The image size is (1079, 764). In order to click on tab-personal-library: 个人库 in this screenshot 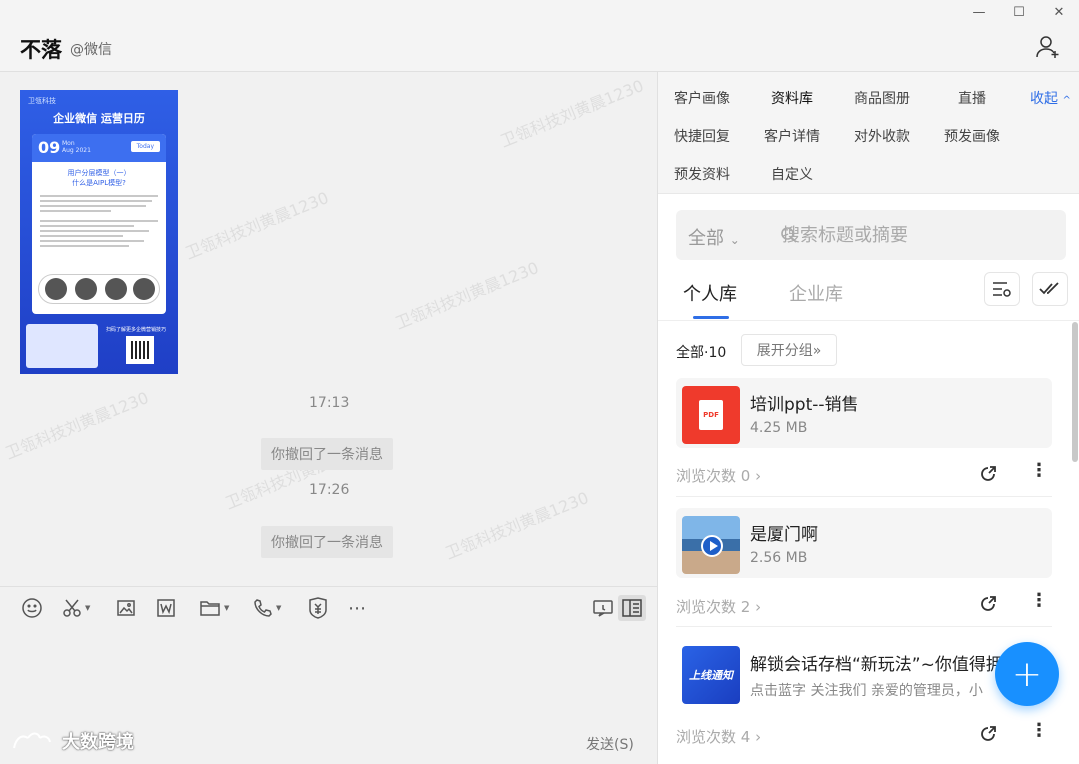, I will do `click(710, 293)`.